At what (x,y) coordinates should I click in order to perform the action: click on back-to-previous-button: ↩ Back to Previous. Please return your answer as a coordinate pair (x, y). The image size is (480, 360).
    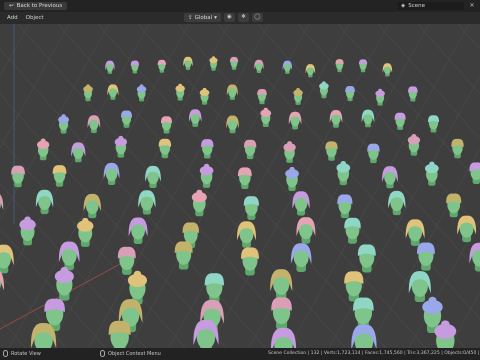
    Looking at the image, I should click on (36, 6).